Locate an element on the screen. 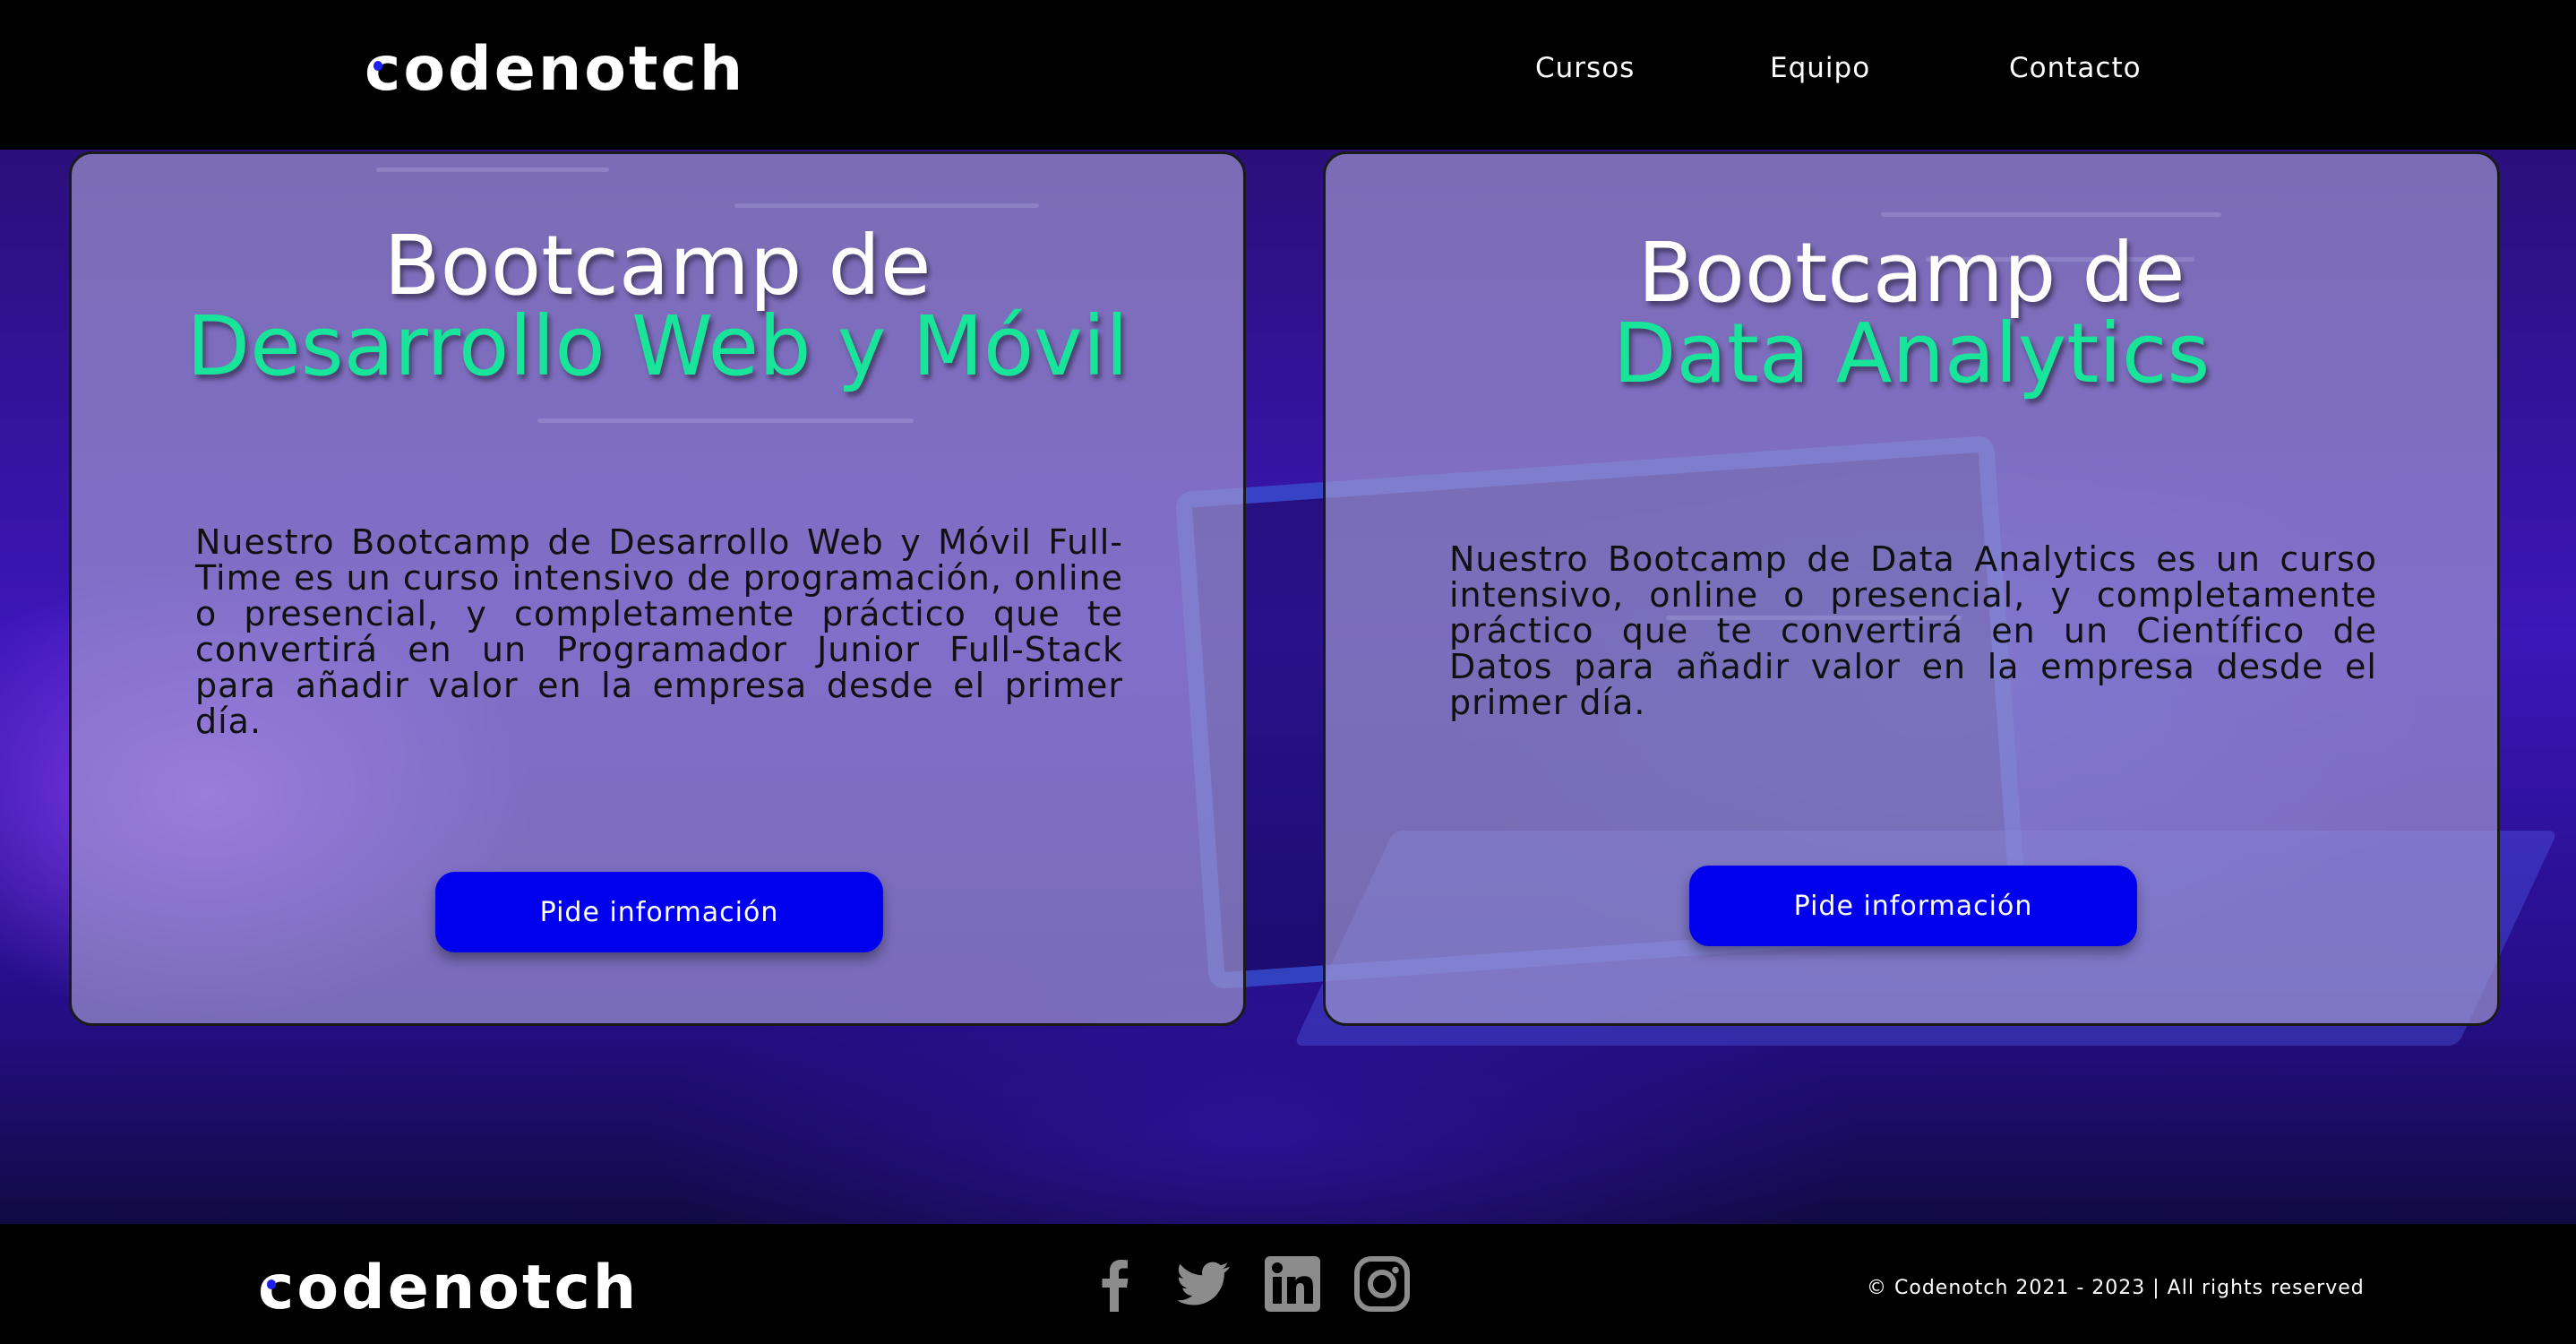 The image size is (2576, 1344). card-title-accent: Data Analytics is located at coordinates (1911, 353).